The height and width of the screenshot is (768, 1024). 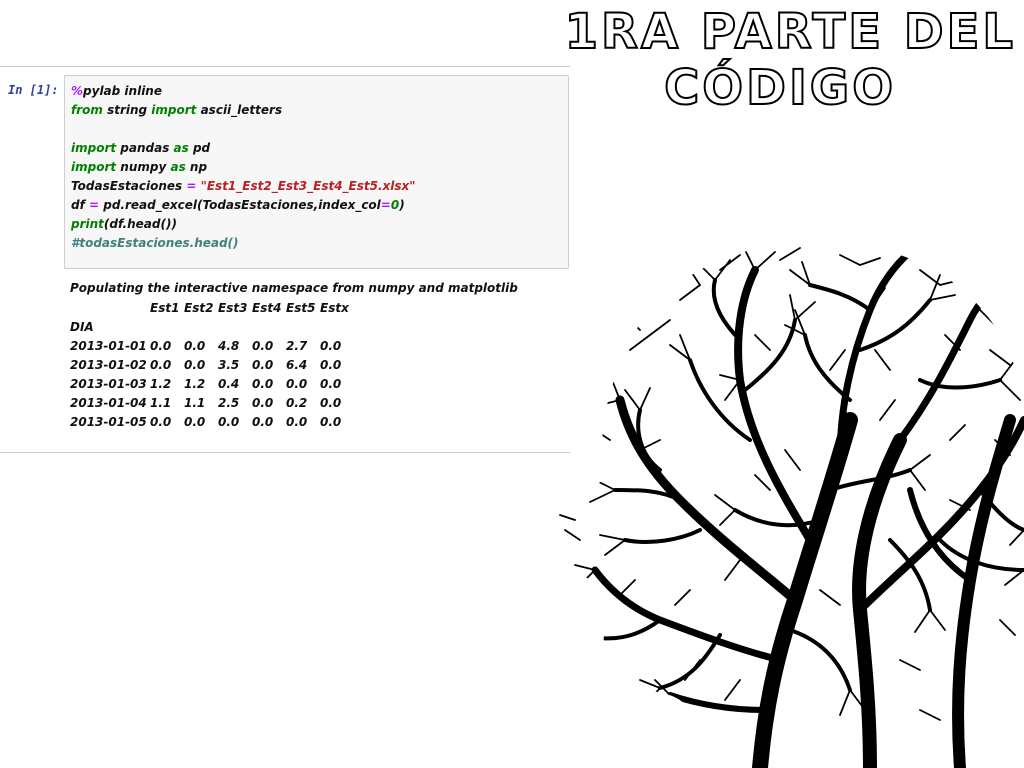 I want to click on code-line-2: from string import ascii_letters, so click(x=319, y=110).